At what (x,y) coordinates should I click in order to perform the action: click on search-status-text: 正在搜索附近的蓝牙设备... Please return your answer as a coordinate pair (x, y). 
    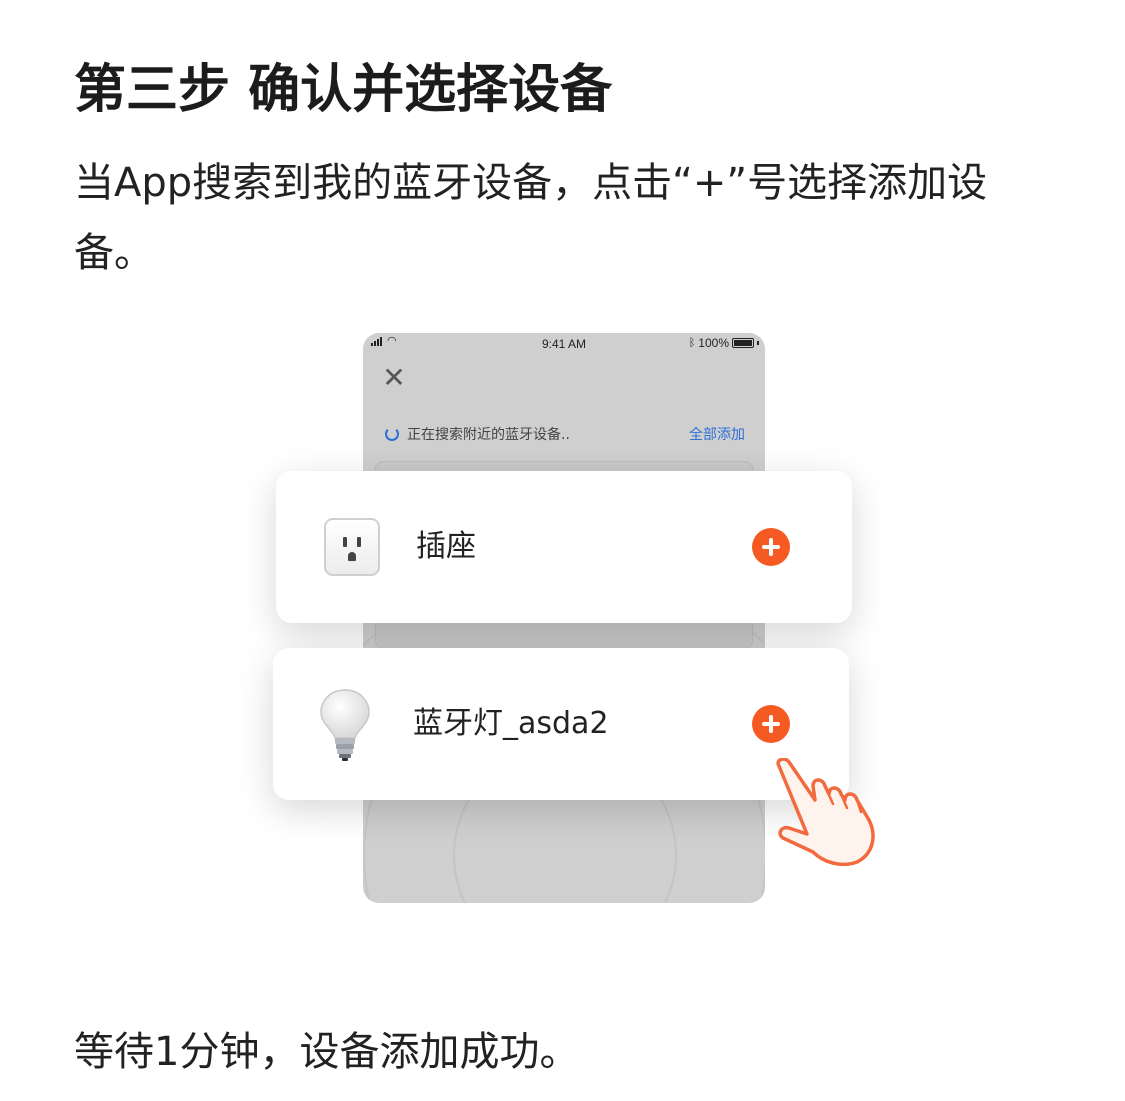
    Looking at the image, I should click on (488, 435).